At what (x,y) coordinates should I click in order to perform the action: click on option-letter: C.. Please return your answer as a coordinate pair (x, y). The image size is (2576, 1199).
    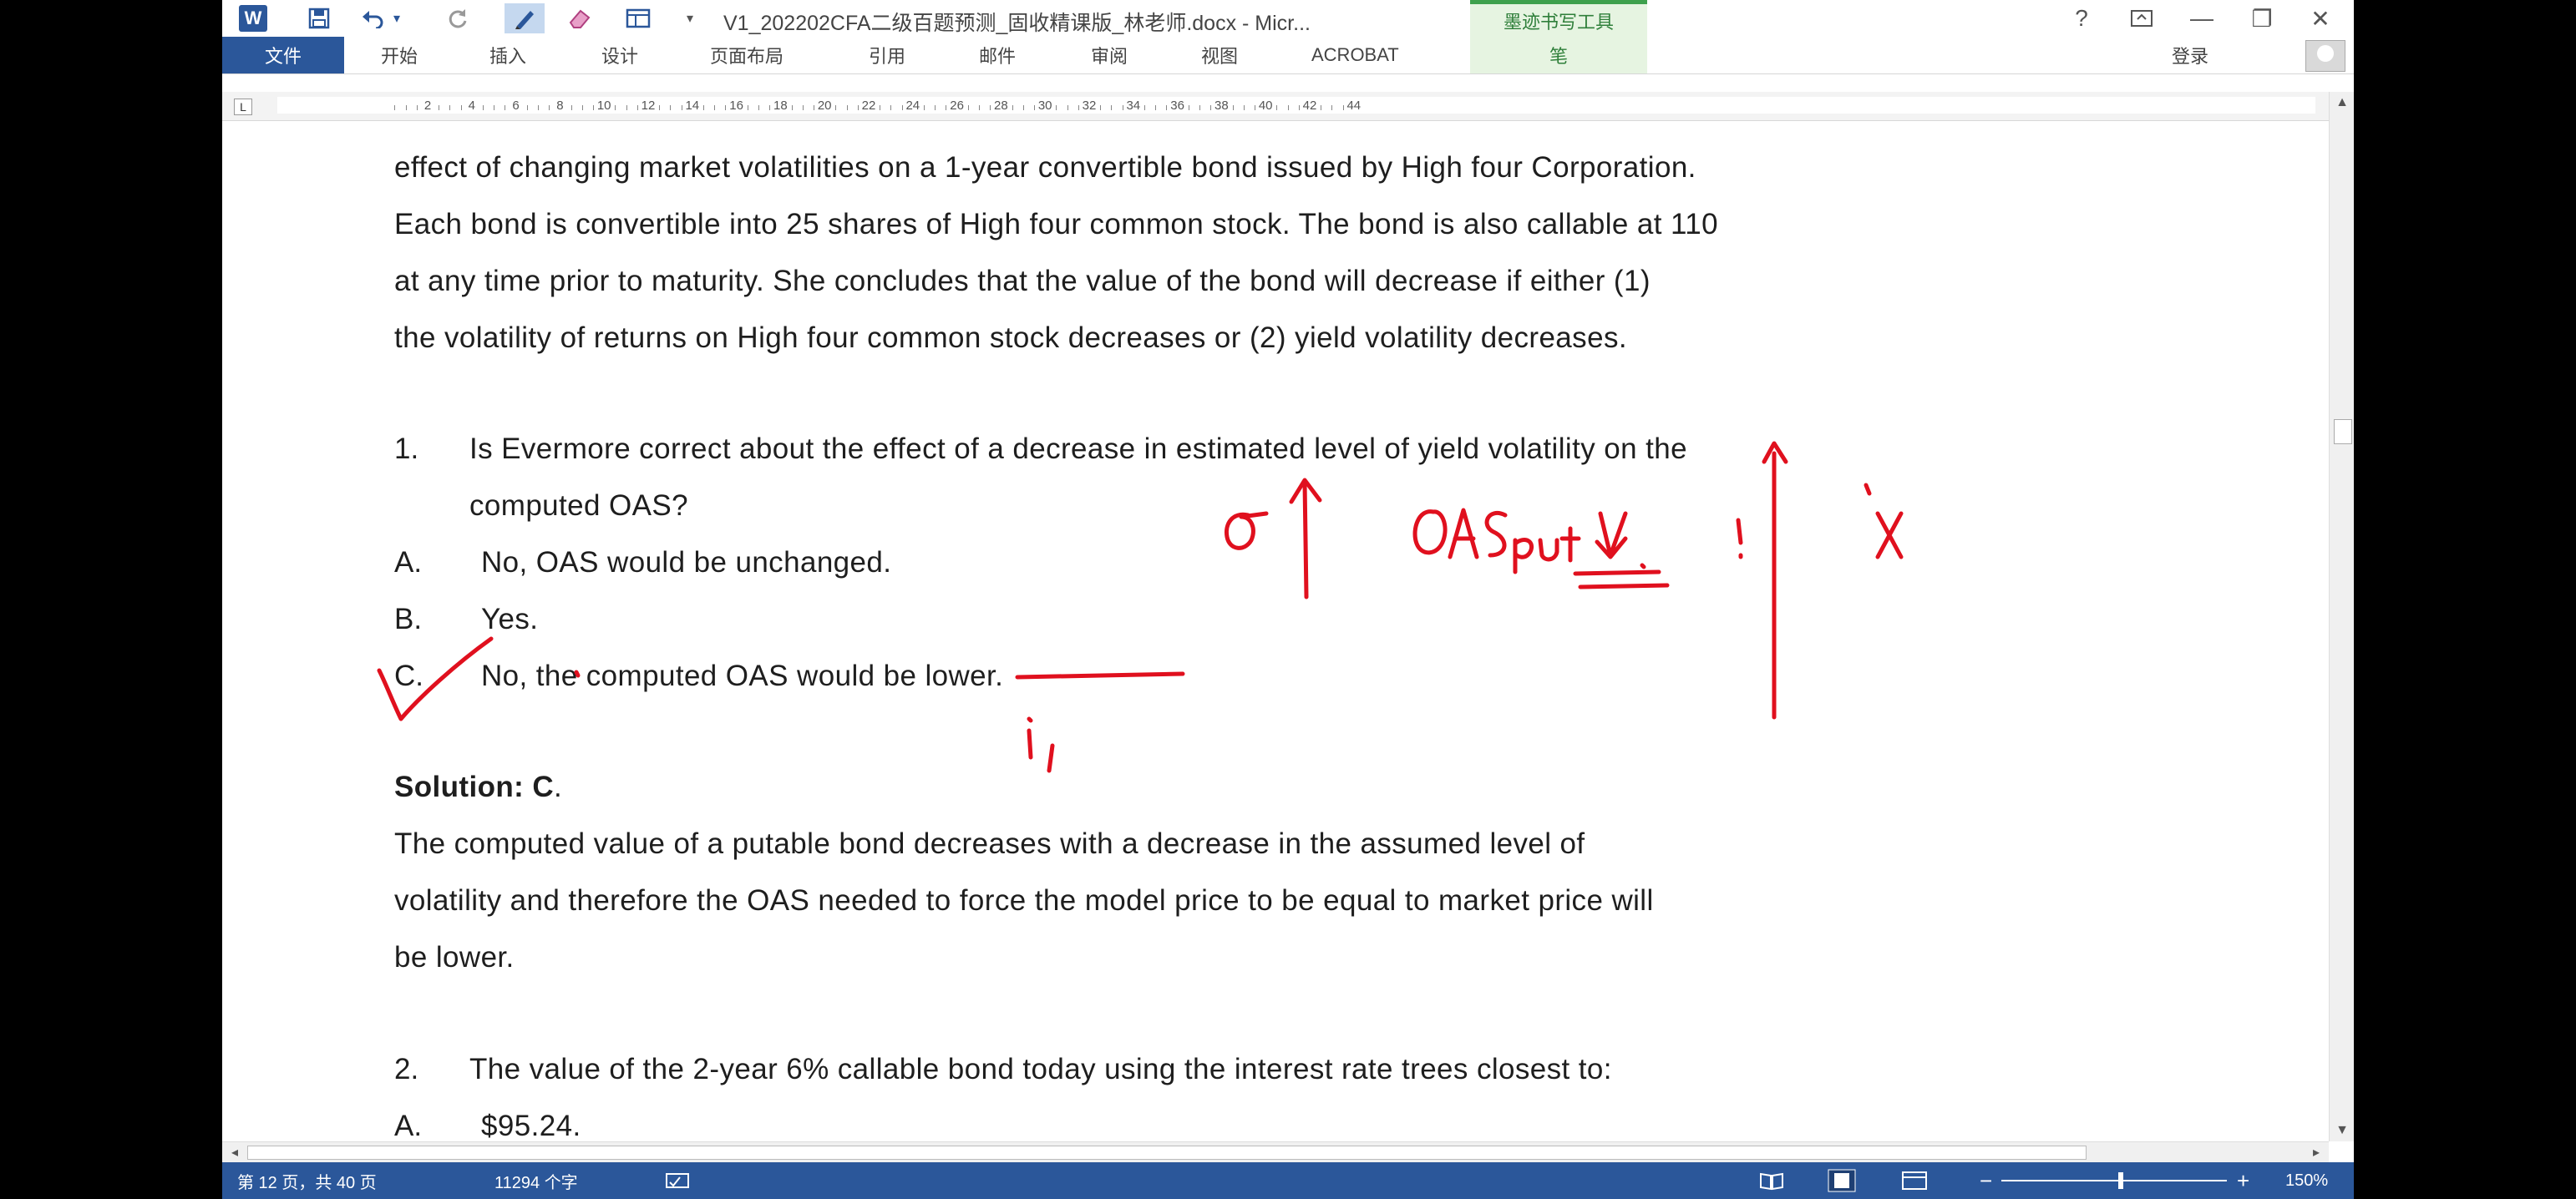
    Looking at the image, I should click on (408, 676).